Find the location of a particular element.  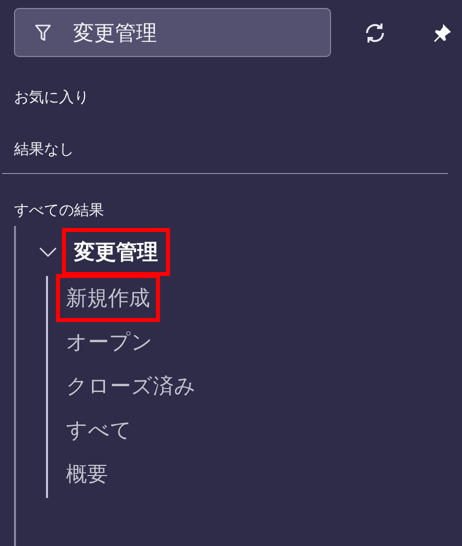

chevron-icon is located at coordinates (48, 252).